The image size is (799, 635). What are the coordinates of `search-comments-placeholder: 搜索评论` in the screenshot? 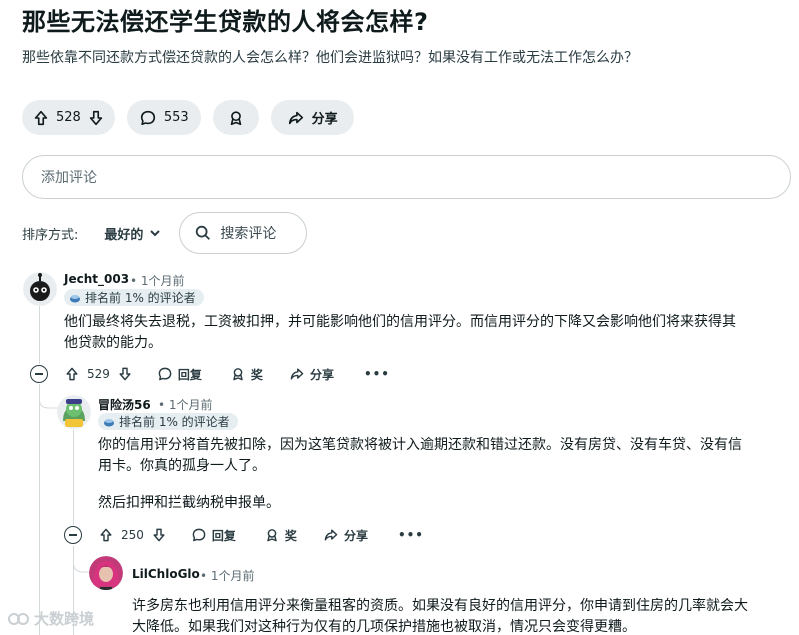 It's located at (248, 234).